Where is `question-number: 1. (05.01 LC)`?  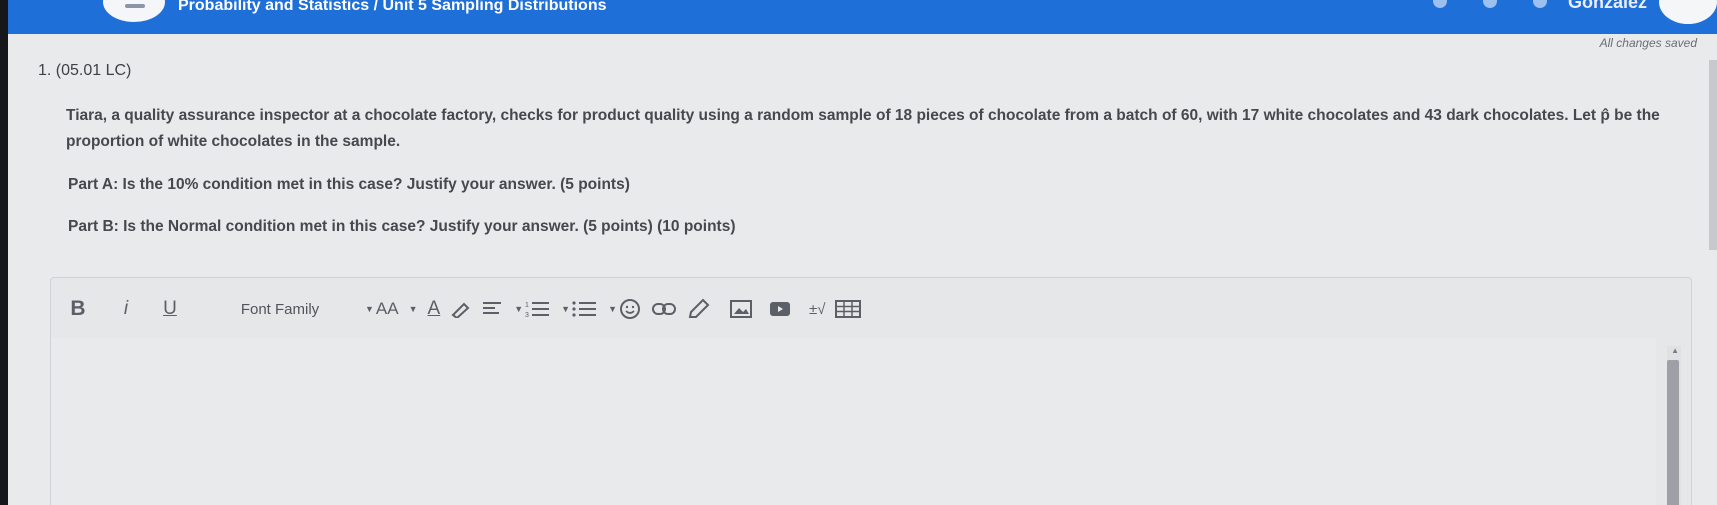 question-number: 1. (05.01 LC) is located at coordinates (85, 70).